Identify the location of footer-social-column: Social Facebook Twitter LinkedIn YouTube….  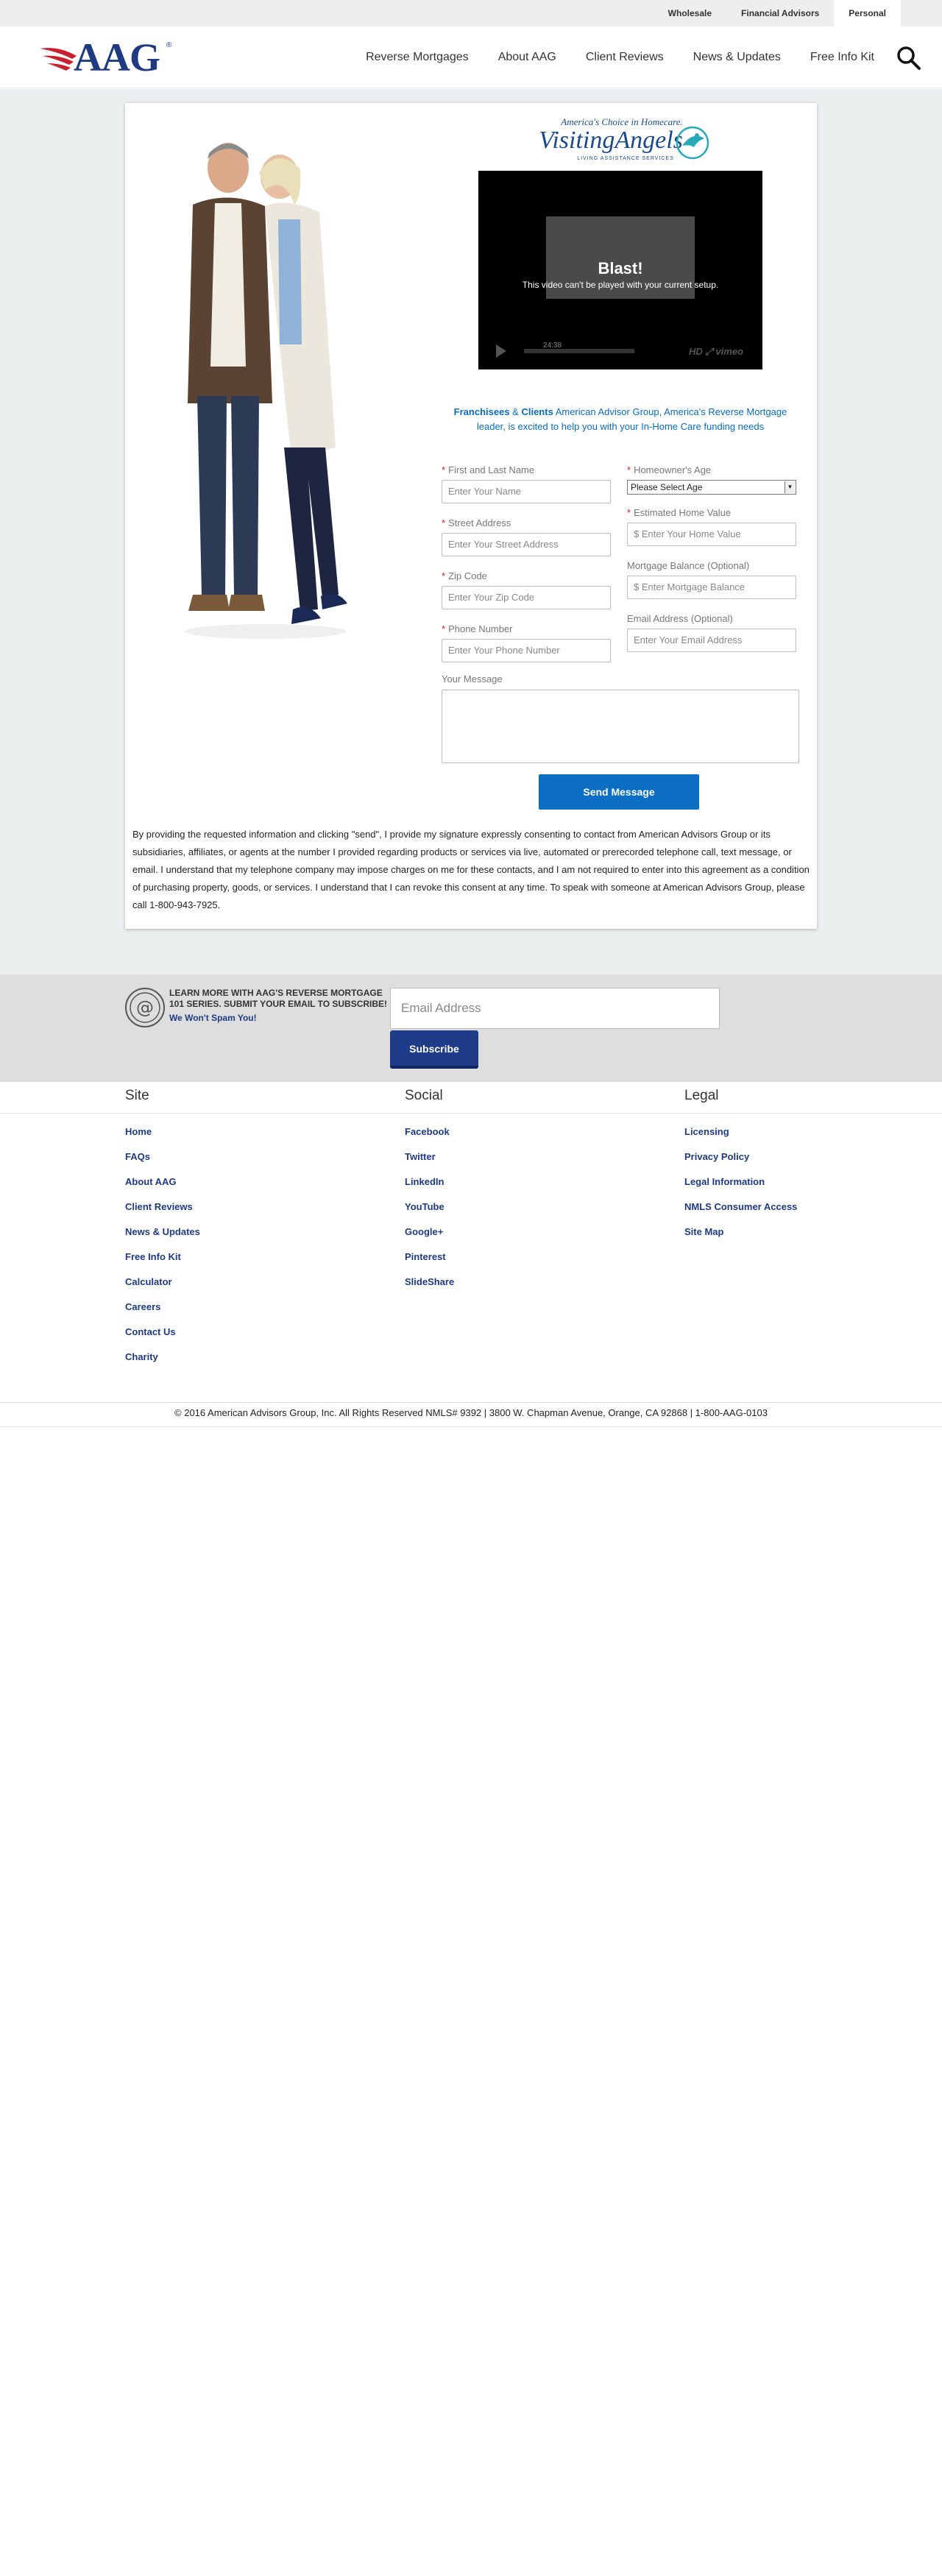
(515, 1187).